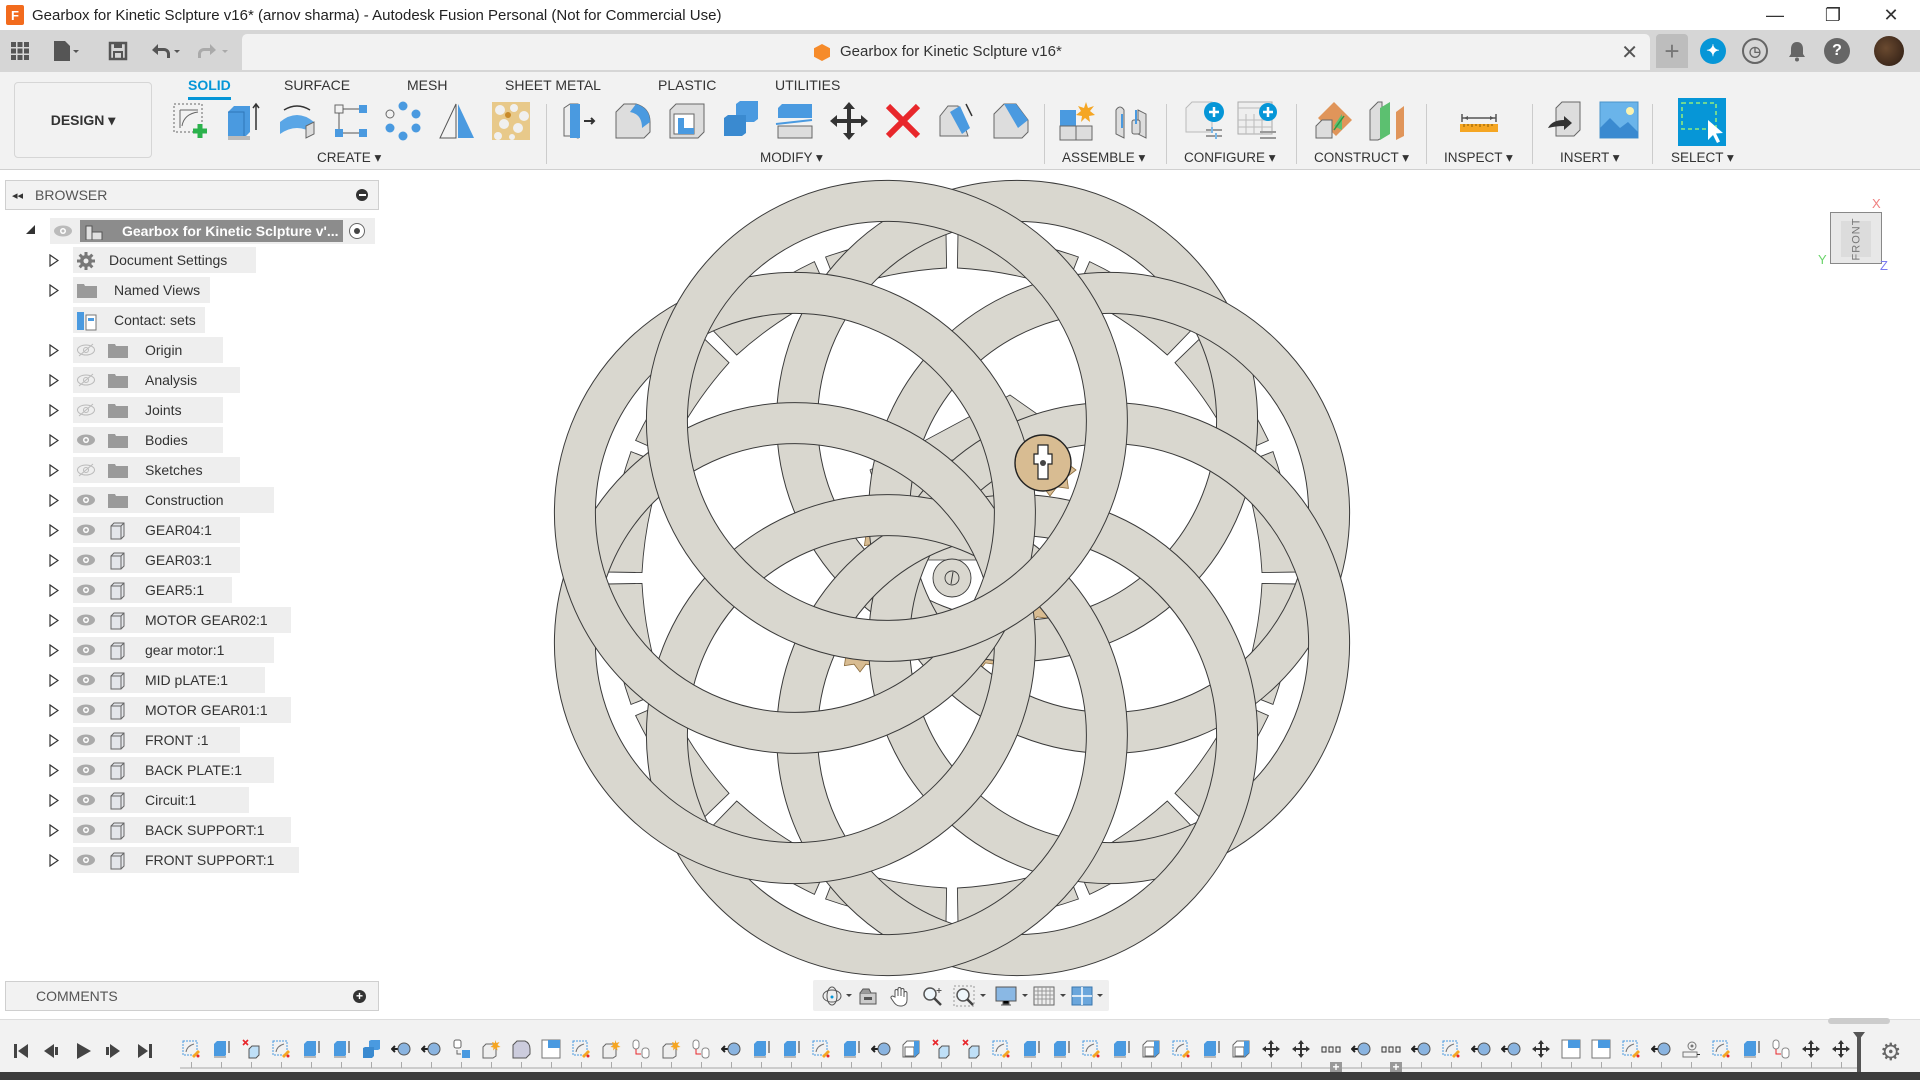 The height and width of the screenshot is (1080, 1920). Describe the element at coordinates (461, 1049) in the screenshot. I see `timeline-feature-align` at that location.